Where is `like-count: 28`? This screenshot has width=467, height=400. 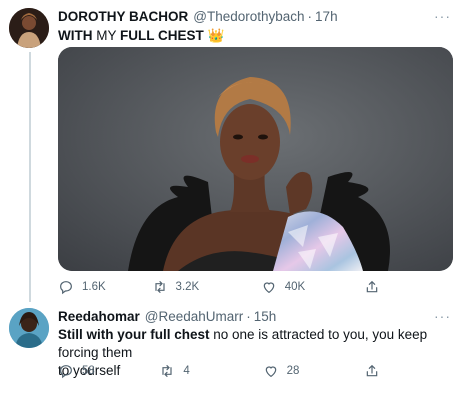 like-count: 28 is located at coordinates (293, 371).